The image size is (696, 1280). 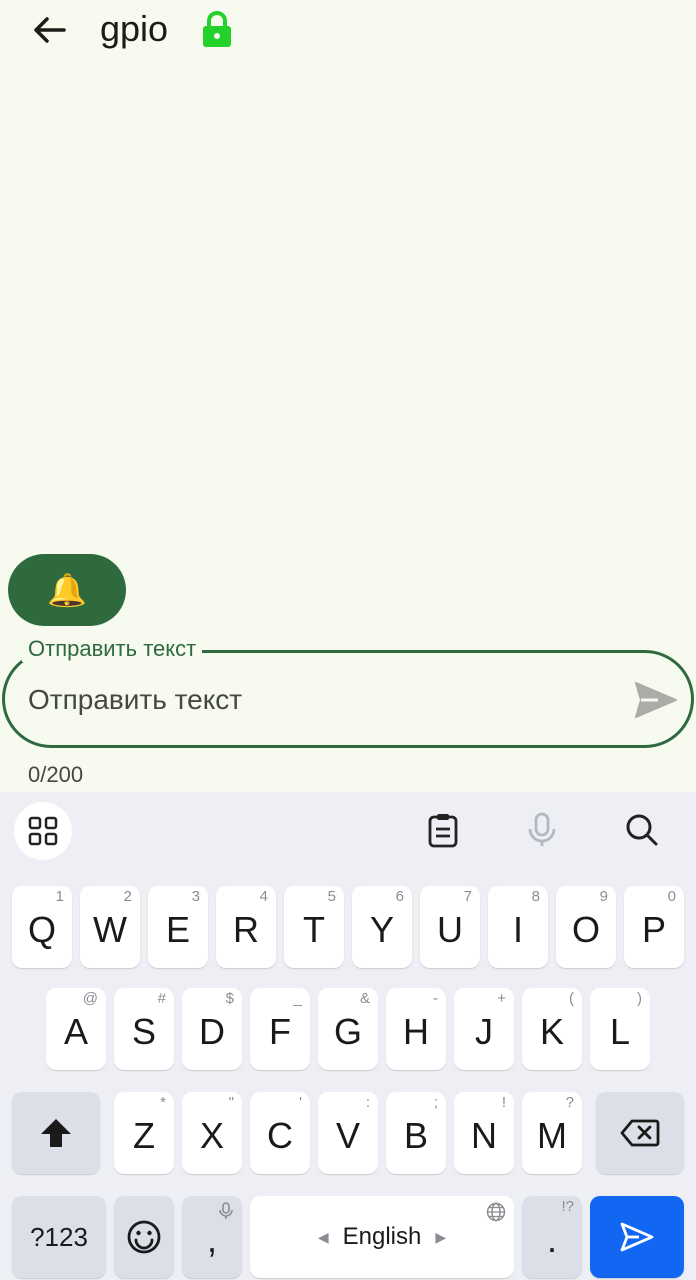 I want to click on message-input-placeholder: Отправить текст, so click(x=135, y=699).